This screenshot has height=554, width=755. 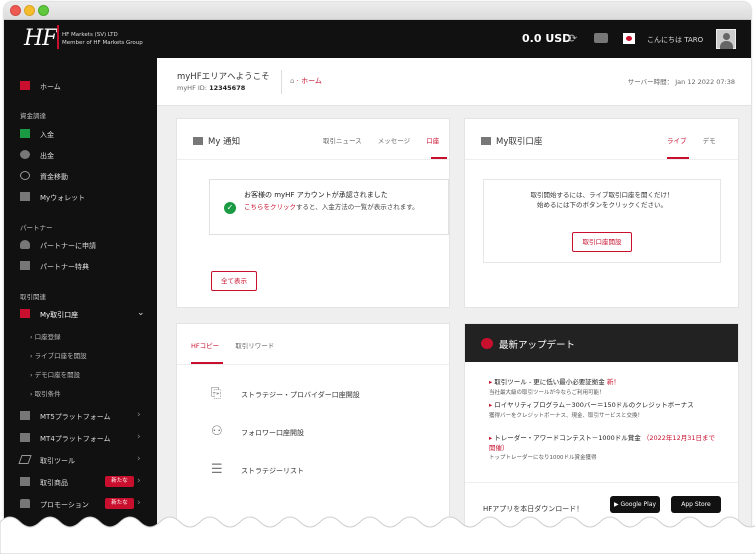 What do you see at coordinates (357, 207) in the screenshot?
I see `notice-body: すると、入金方法の一覧が表示されます。` at bounding box center [357, 207].